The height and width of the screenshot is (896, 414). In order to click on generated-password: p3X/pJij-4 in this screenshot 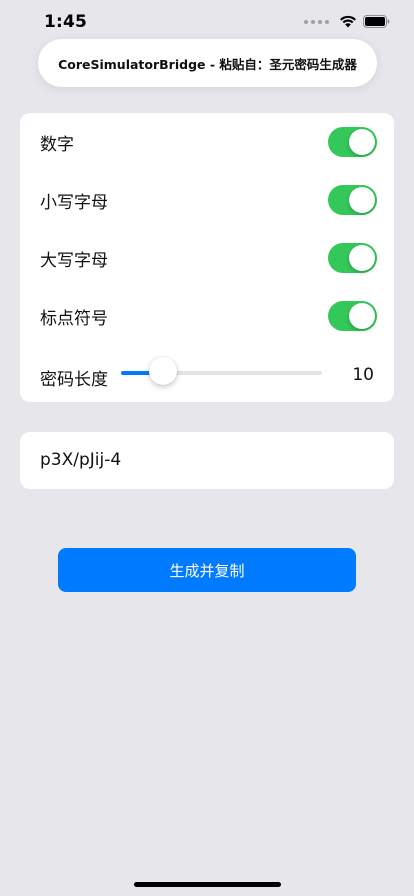, I will do `click(80, 460)`.